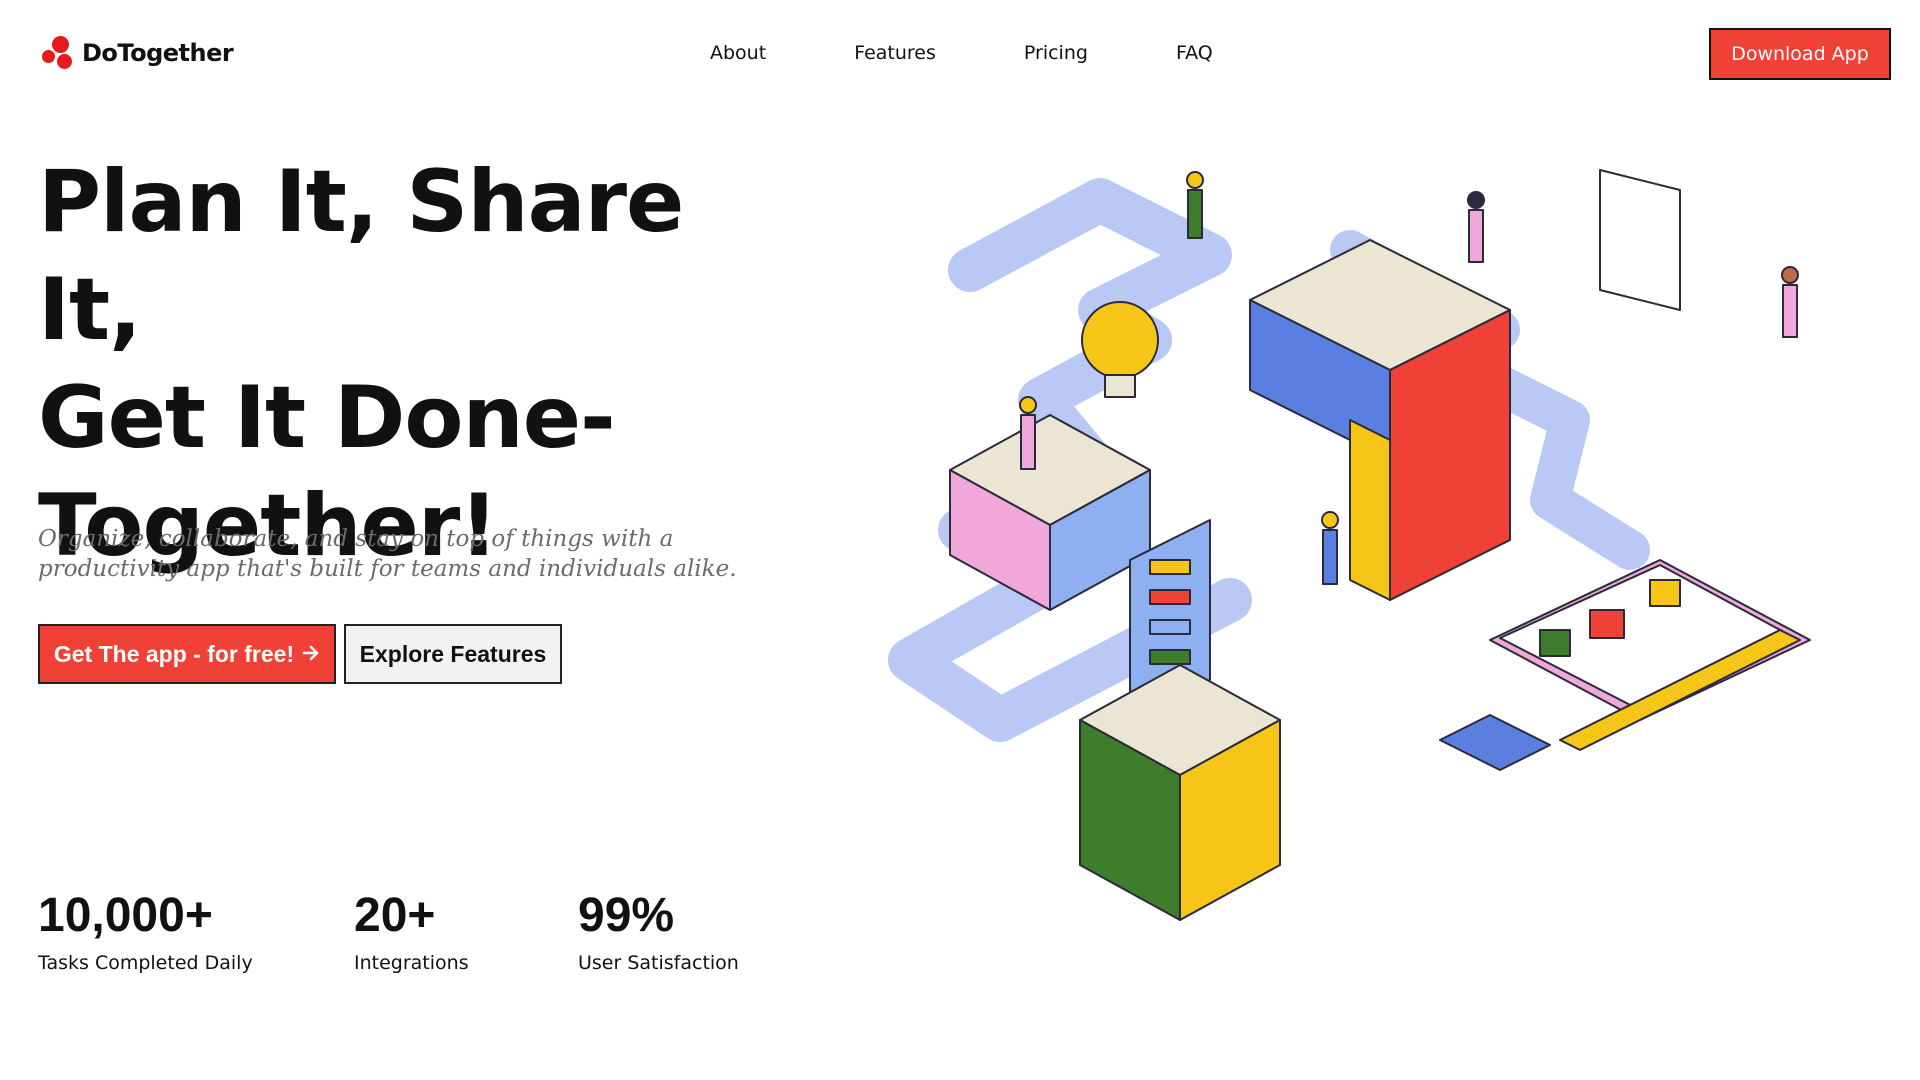  I want to click on stat-satisfaction: 99% User Satisfaction, so click(658, 931).